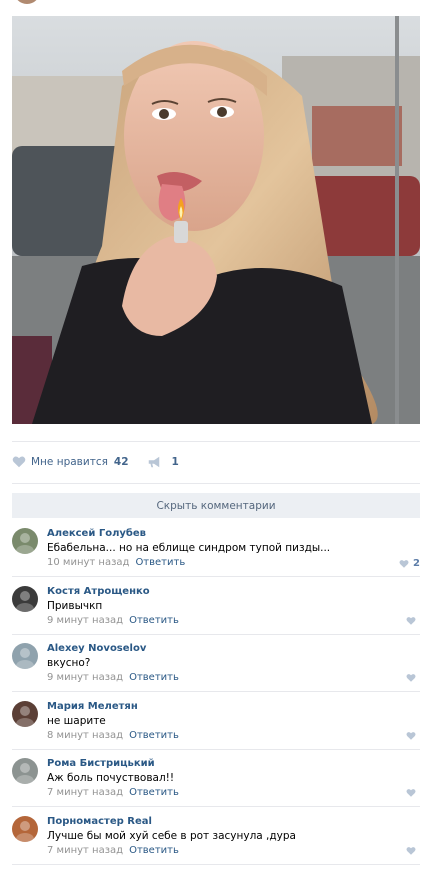 Image resolution: width=437 pixels, height=869 pixels. Describe the element at coordinates (416, 563) in the screenshot. I see `comment-like-count: 2` at that location.